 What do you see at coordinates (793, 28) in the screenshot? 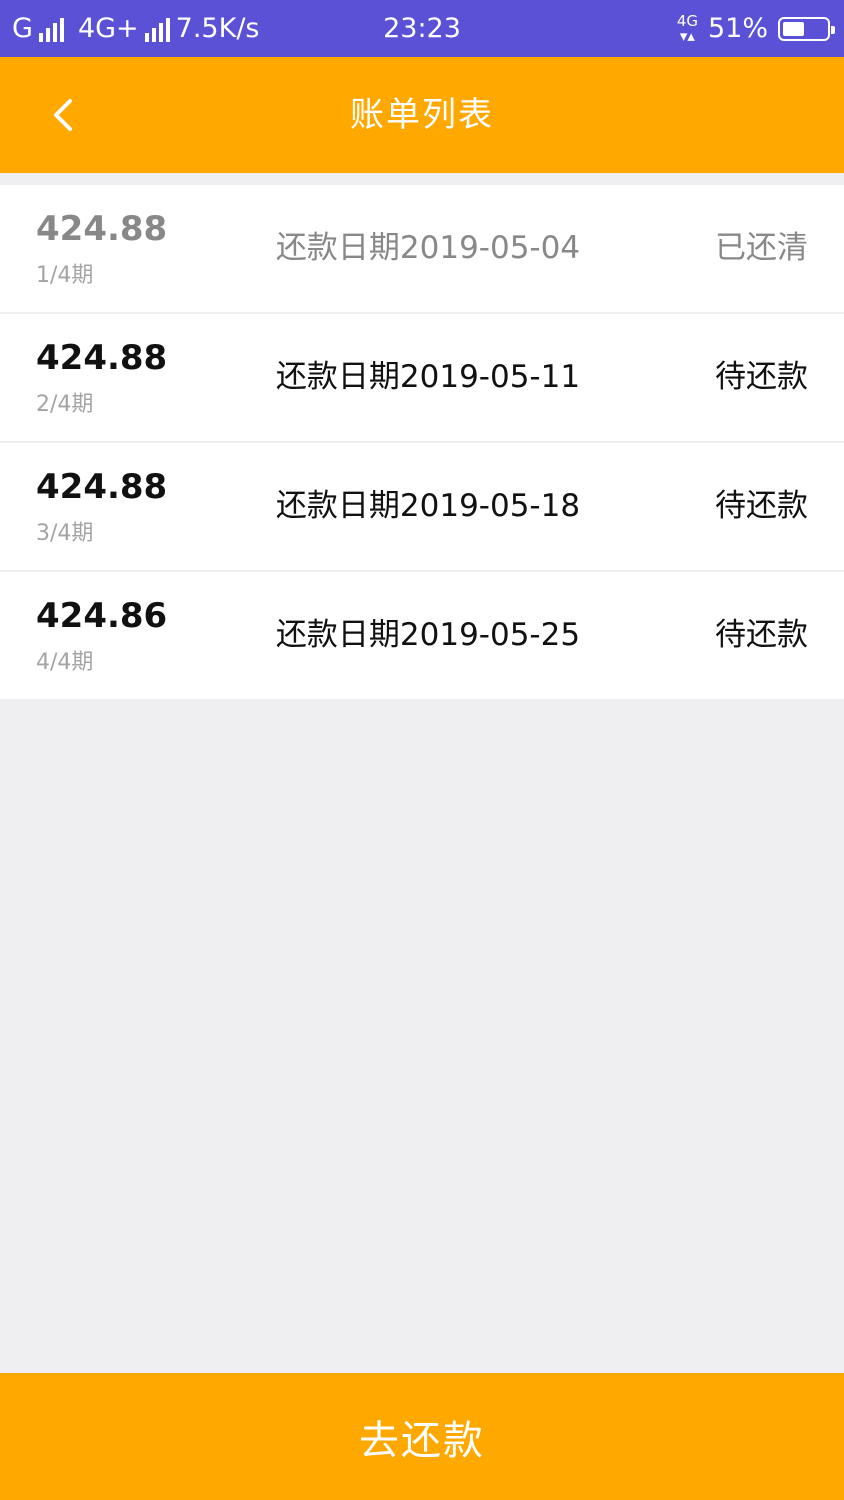
I see `battery-fill` at bounding box center [793, 28].